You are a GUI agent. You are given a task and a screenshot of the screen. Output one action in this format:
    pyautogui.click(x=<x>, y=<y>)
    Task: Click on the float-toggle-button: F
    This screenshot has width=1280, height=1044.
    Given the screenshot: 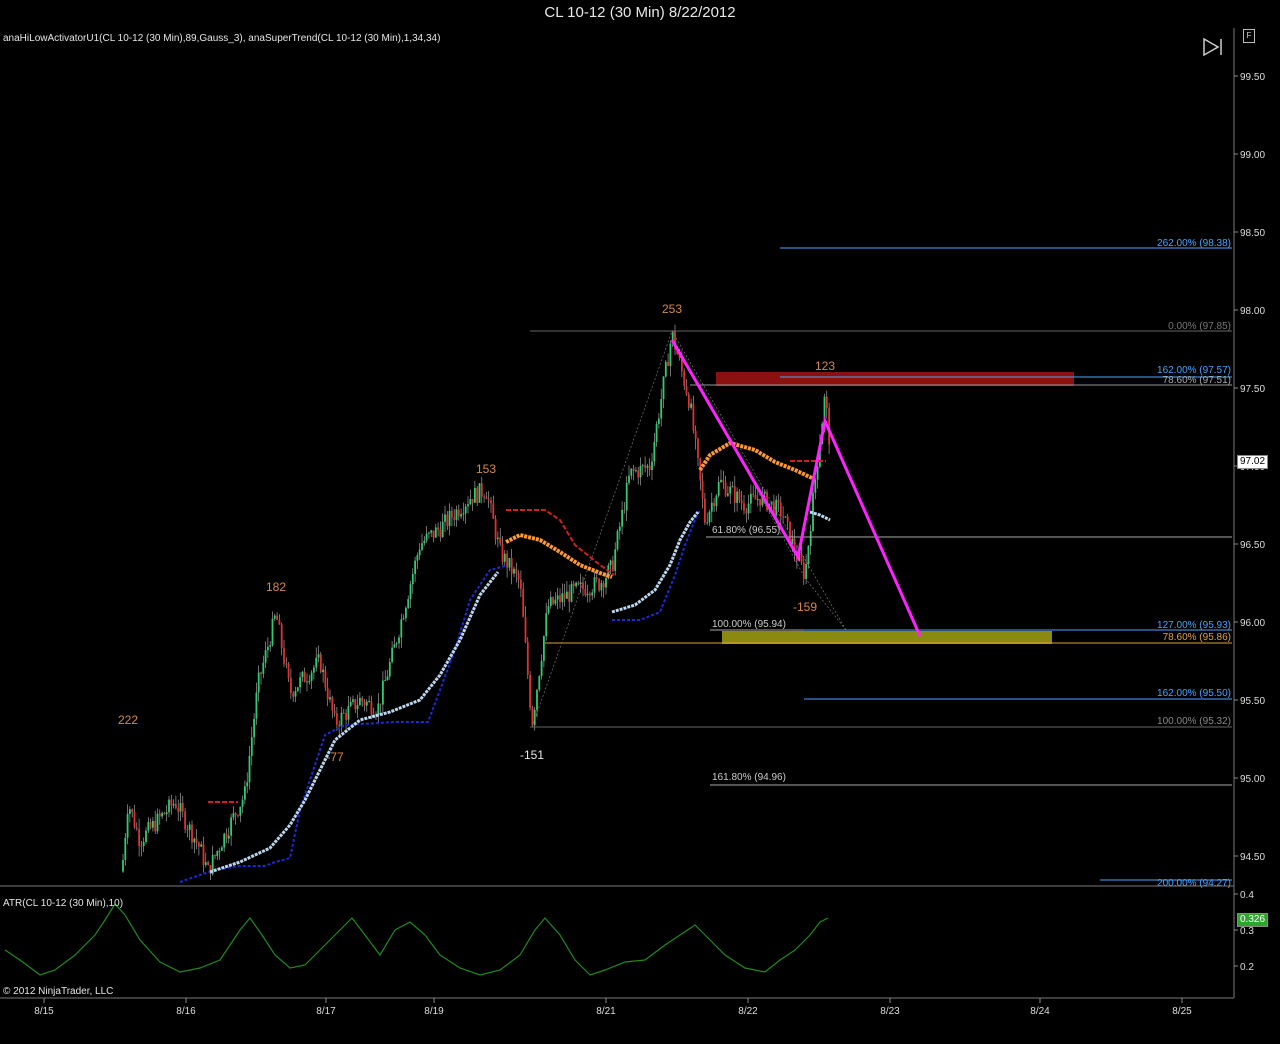 What is the action you would take?
    pyautogui.click(x=1249, y=36)
    